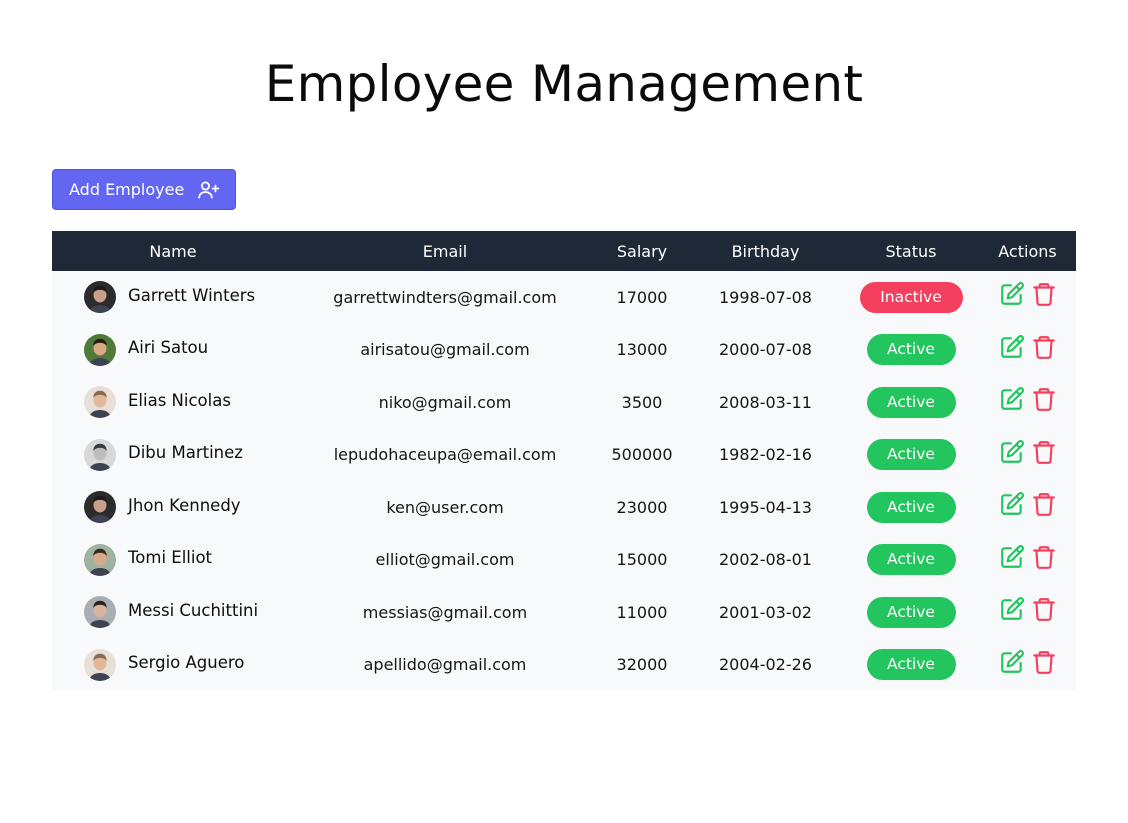 The height and width of the screenshot is (823, 1128). I want to click on name-cell: Elias Nicolas, so click(173, 402).